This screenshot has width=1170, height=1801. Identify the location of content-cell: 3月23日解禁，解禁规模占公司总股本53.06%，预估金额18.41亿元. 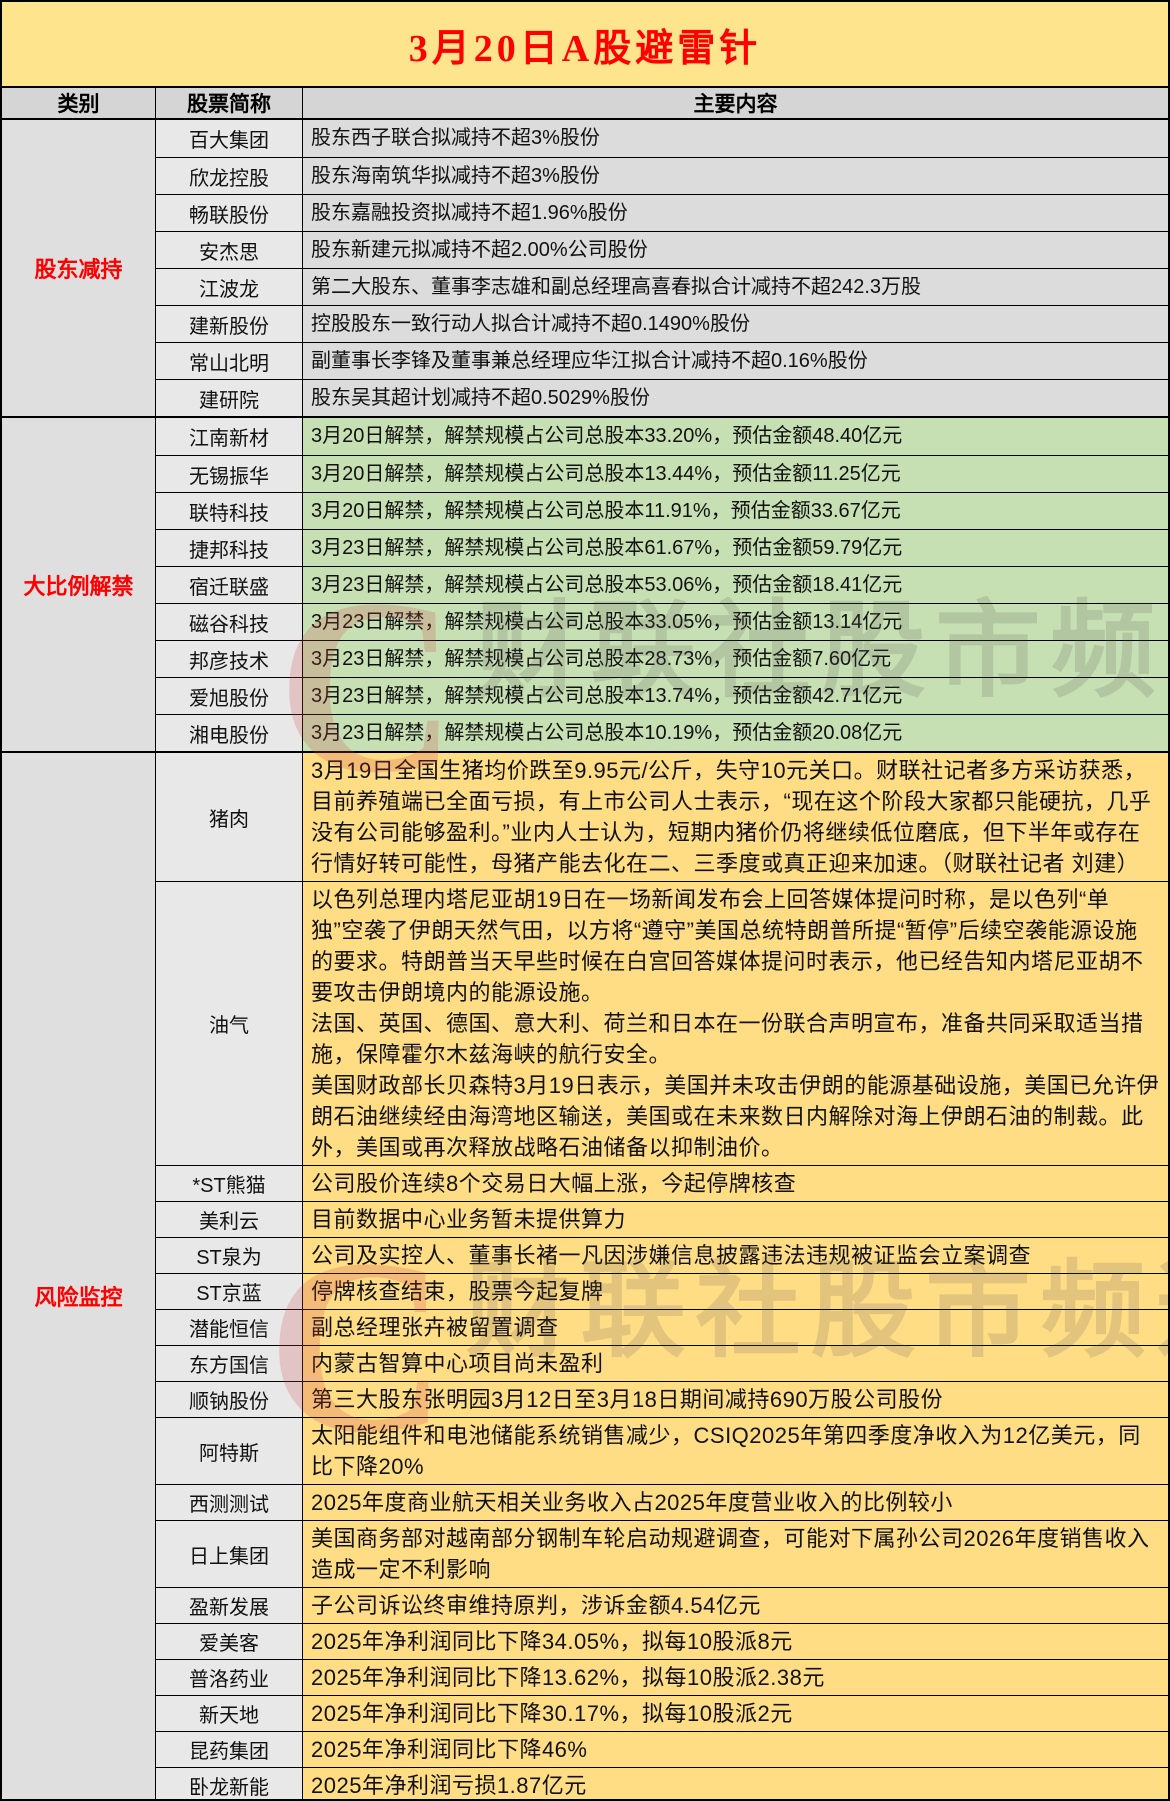
(735, 585).